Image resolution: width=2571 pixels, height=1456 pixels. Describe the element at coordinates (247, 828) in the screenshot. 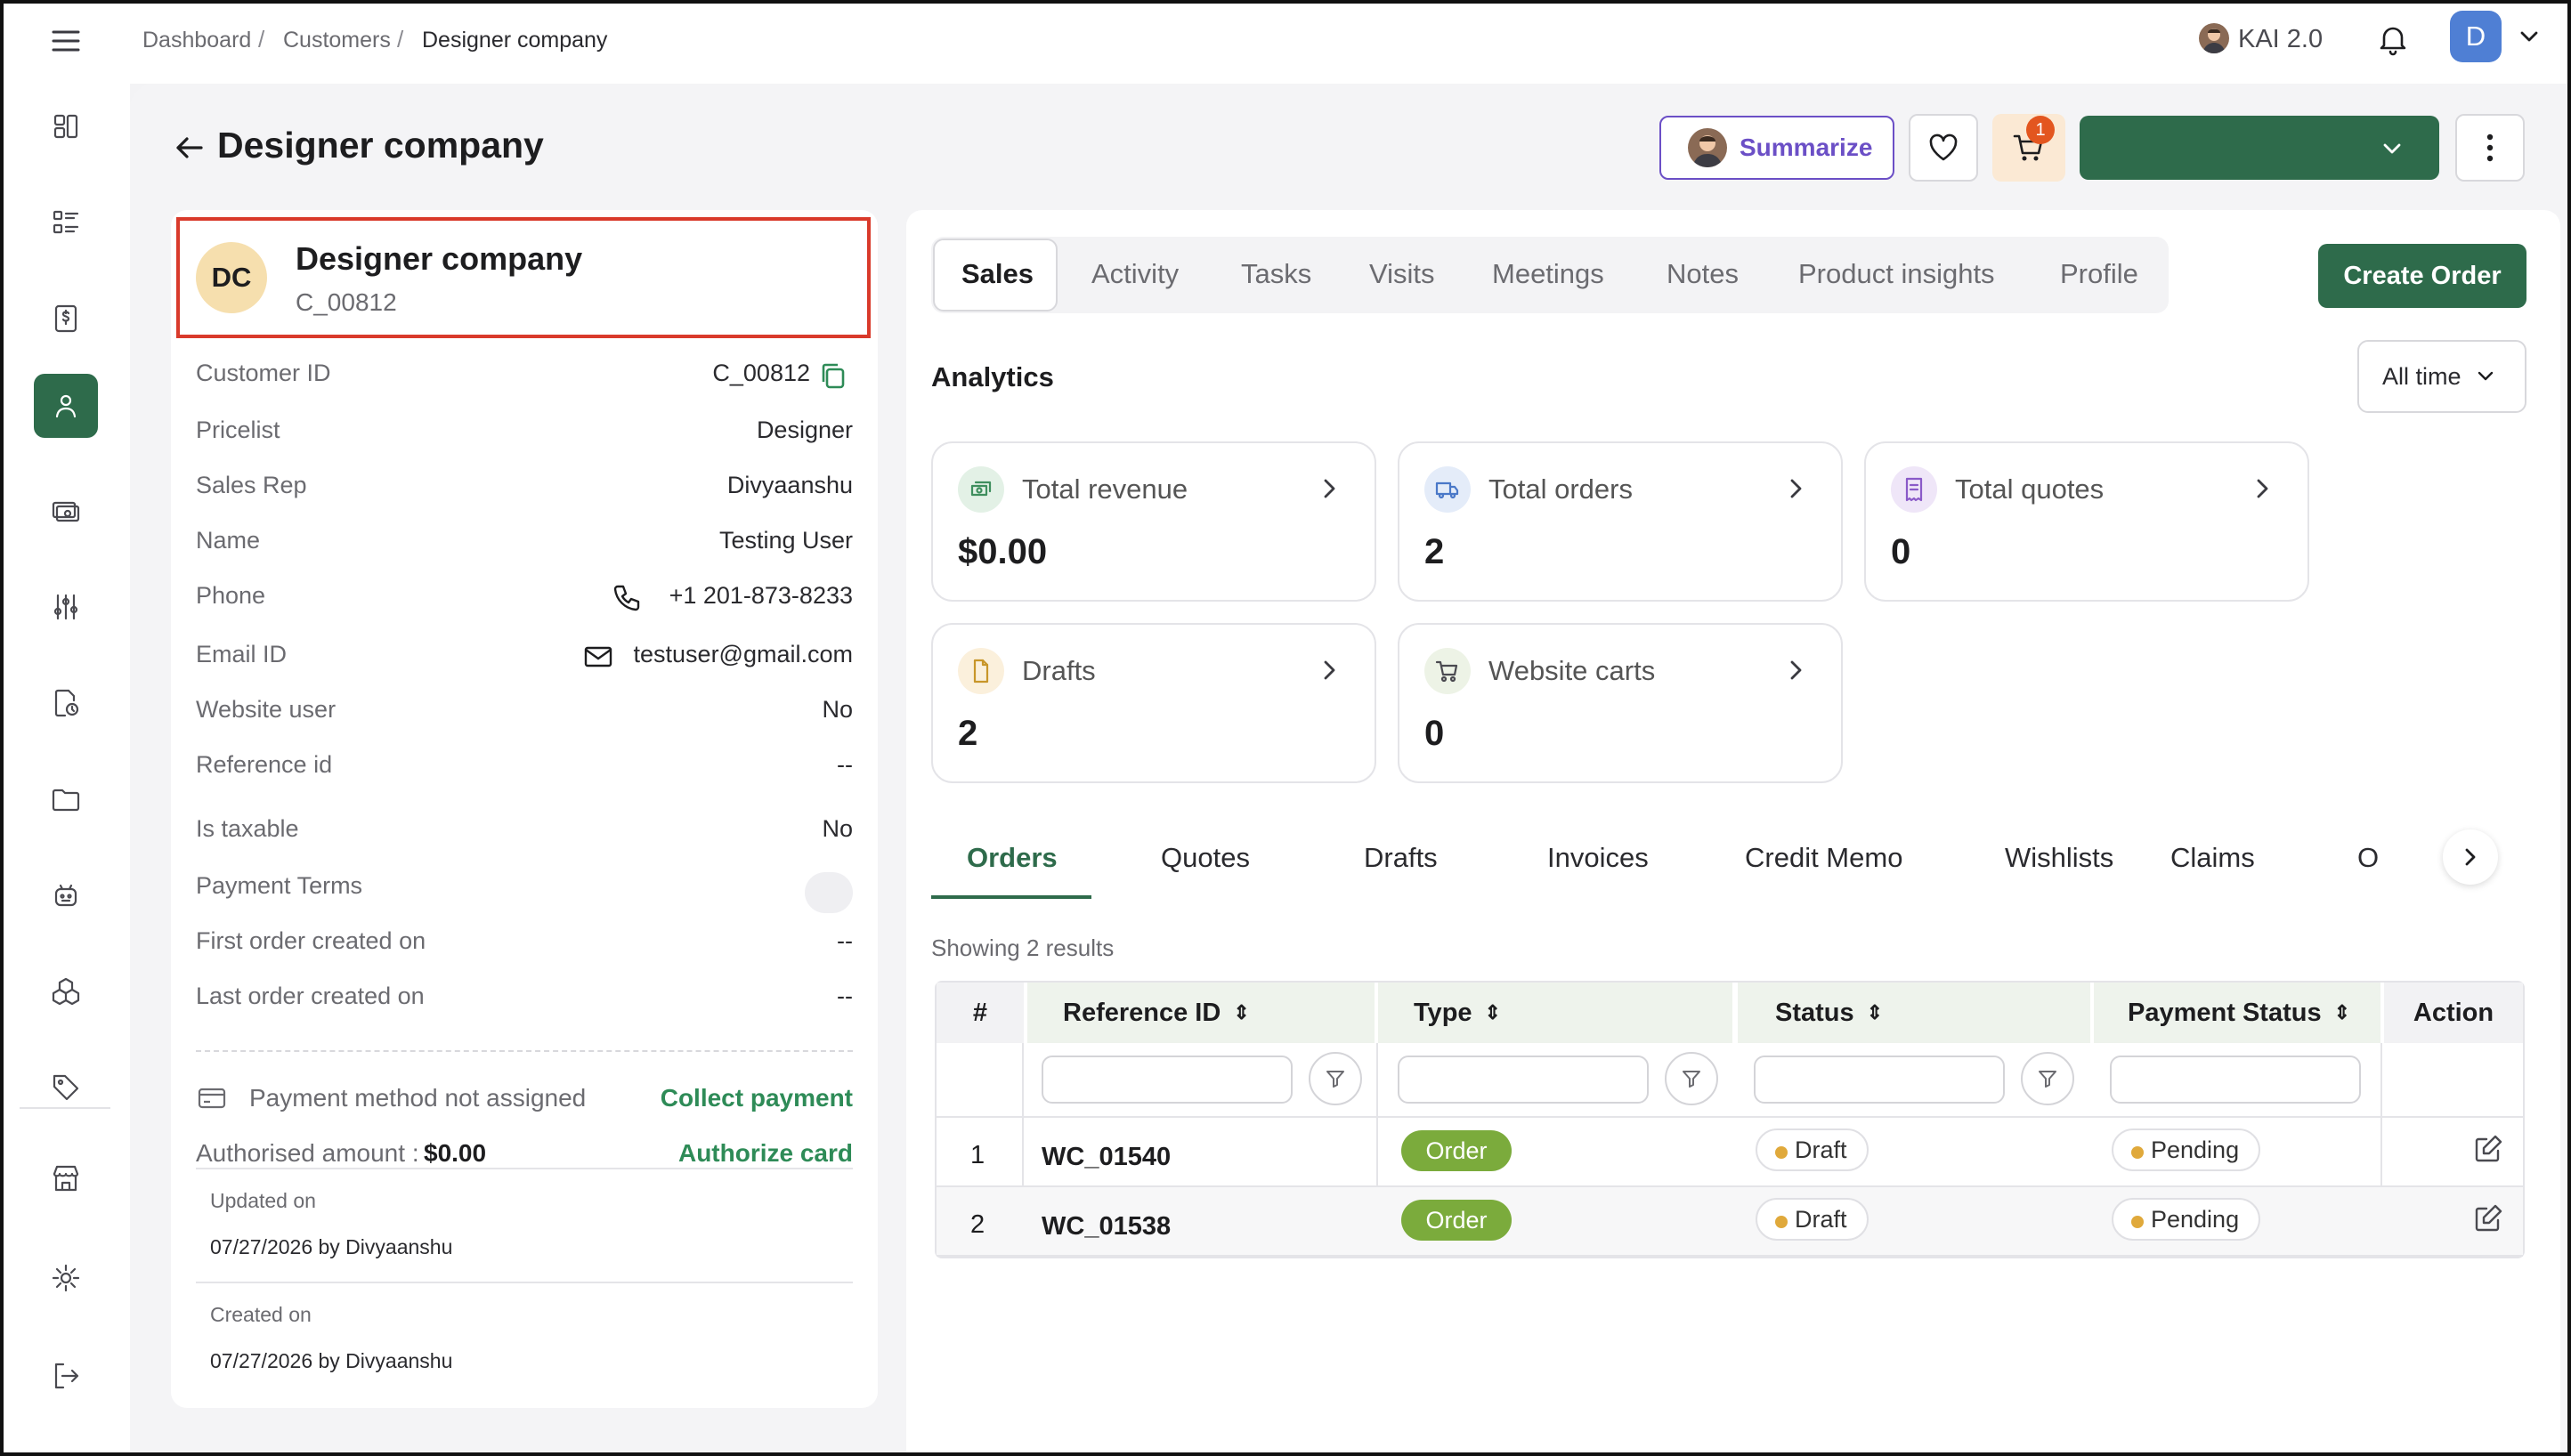

I see `field-label: Is taxable` at that location.